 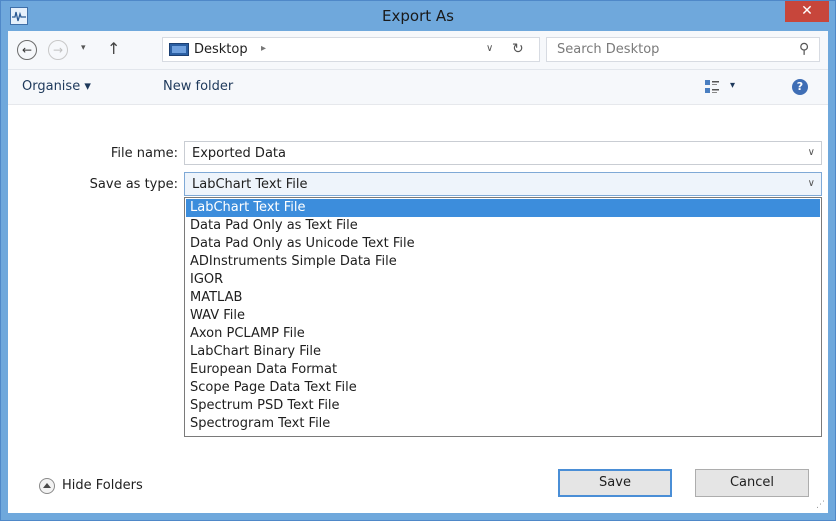 What do you see at coordinates (732, 85) in the screenshot?
I see `view-dropdown-icon: ▾` at bounding box center [732, 85].